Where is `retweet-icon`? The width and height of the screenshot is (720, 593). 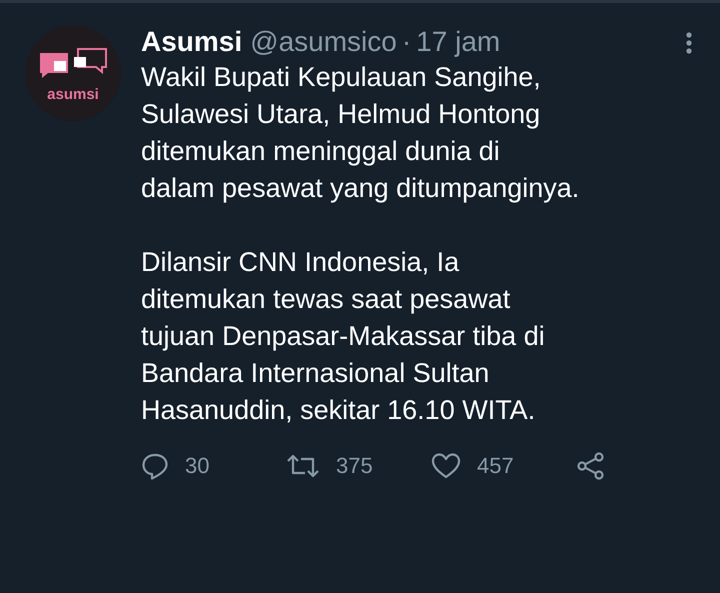 retweet-icon is located at coordinates (303, 466).